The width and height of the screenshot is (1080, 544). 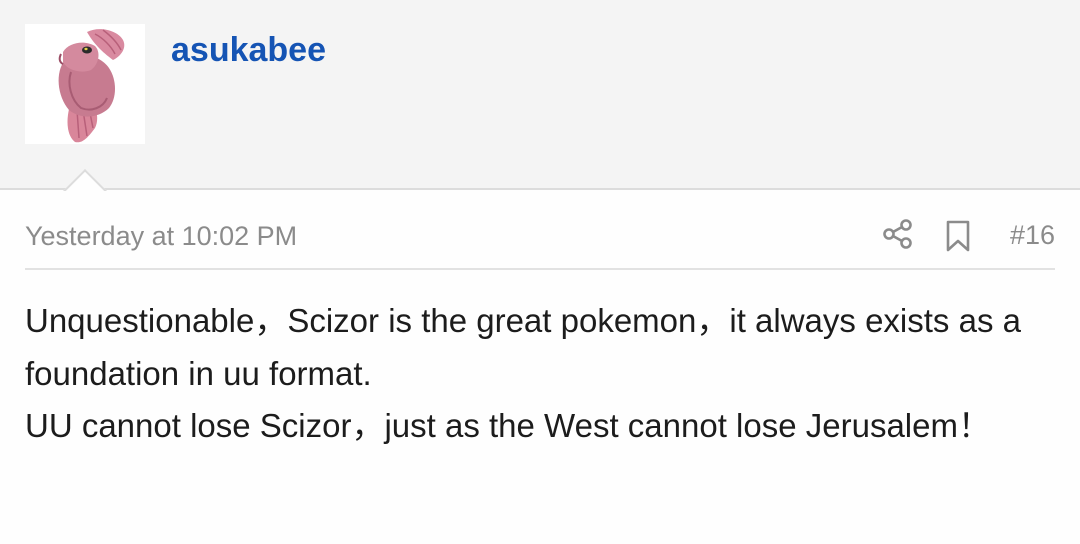 I want to click on post-timestamp: Yesterday at 10:02 PM, so click(x=161, y=236).